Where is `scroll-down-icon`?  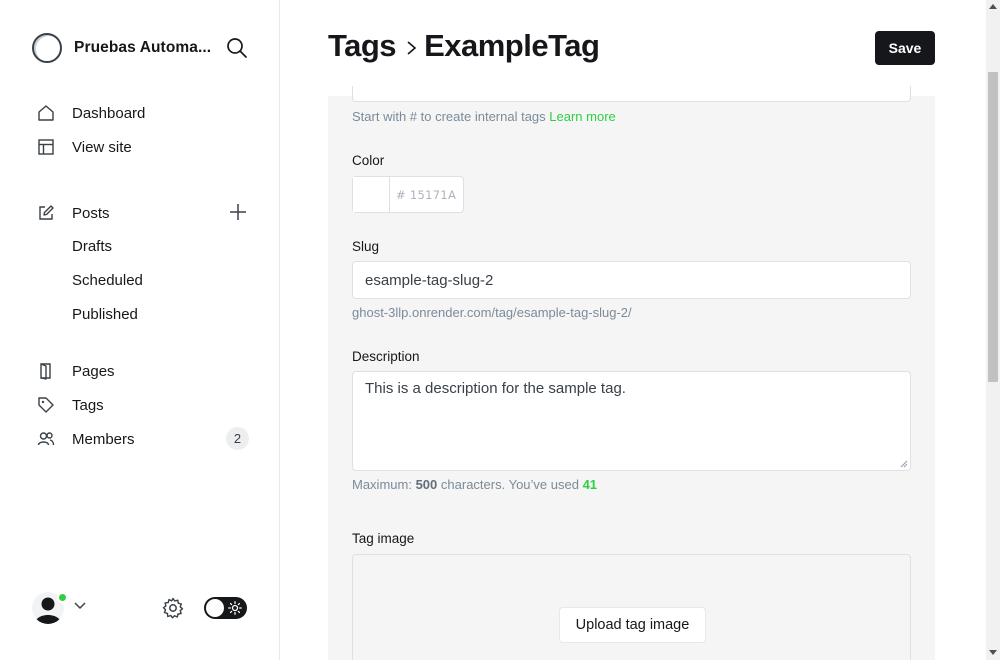
scroll-down-icon is located at coordinates (993, 652).